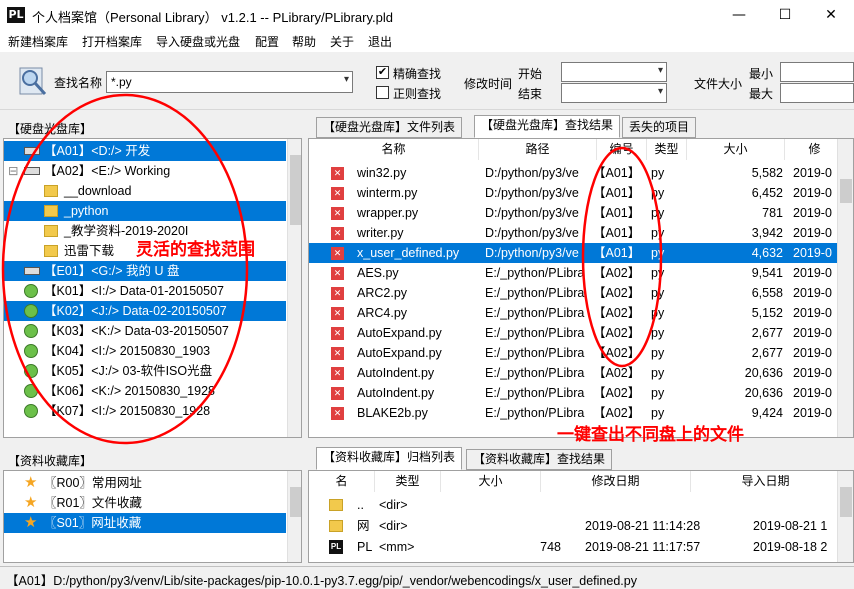  Describe the element at coordinates (427, 41) in the screenshot. I see `menu-bar: 新建档案库 打开档案库 导入硬盘或光盘 配置 帮助 关于 退出` at that location.